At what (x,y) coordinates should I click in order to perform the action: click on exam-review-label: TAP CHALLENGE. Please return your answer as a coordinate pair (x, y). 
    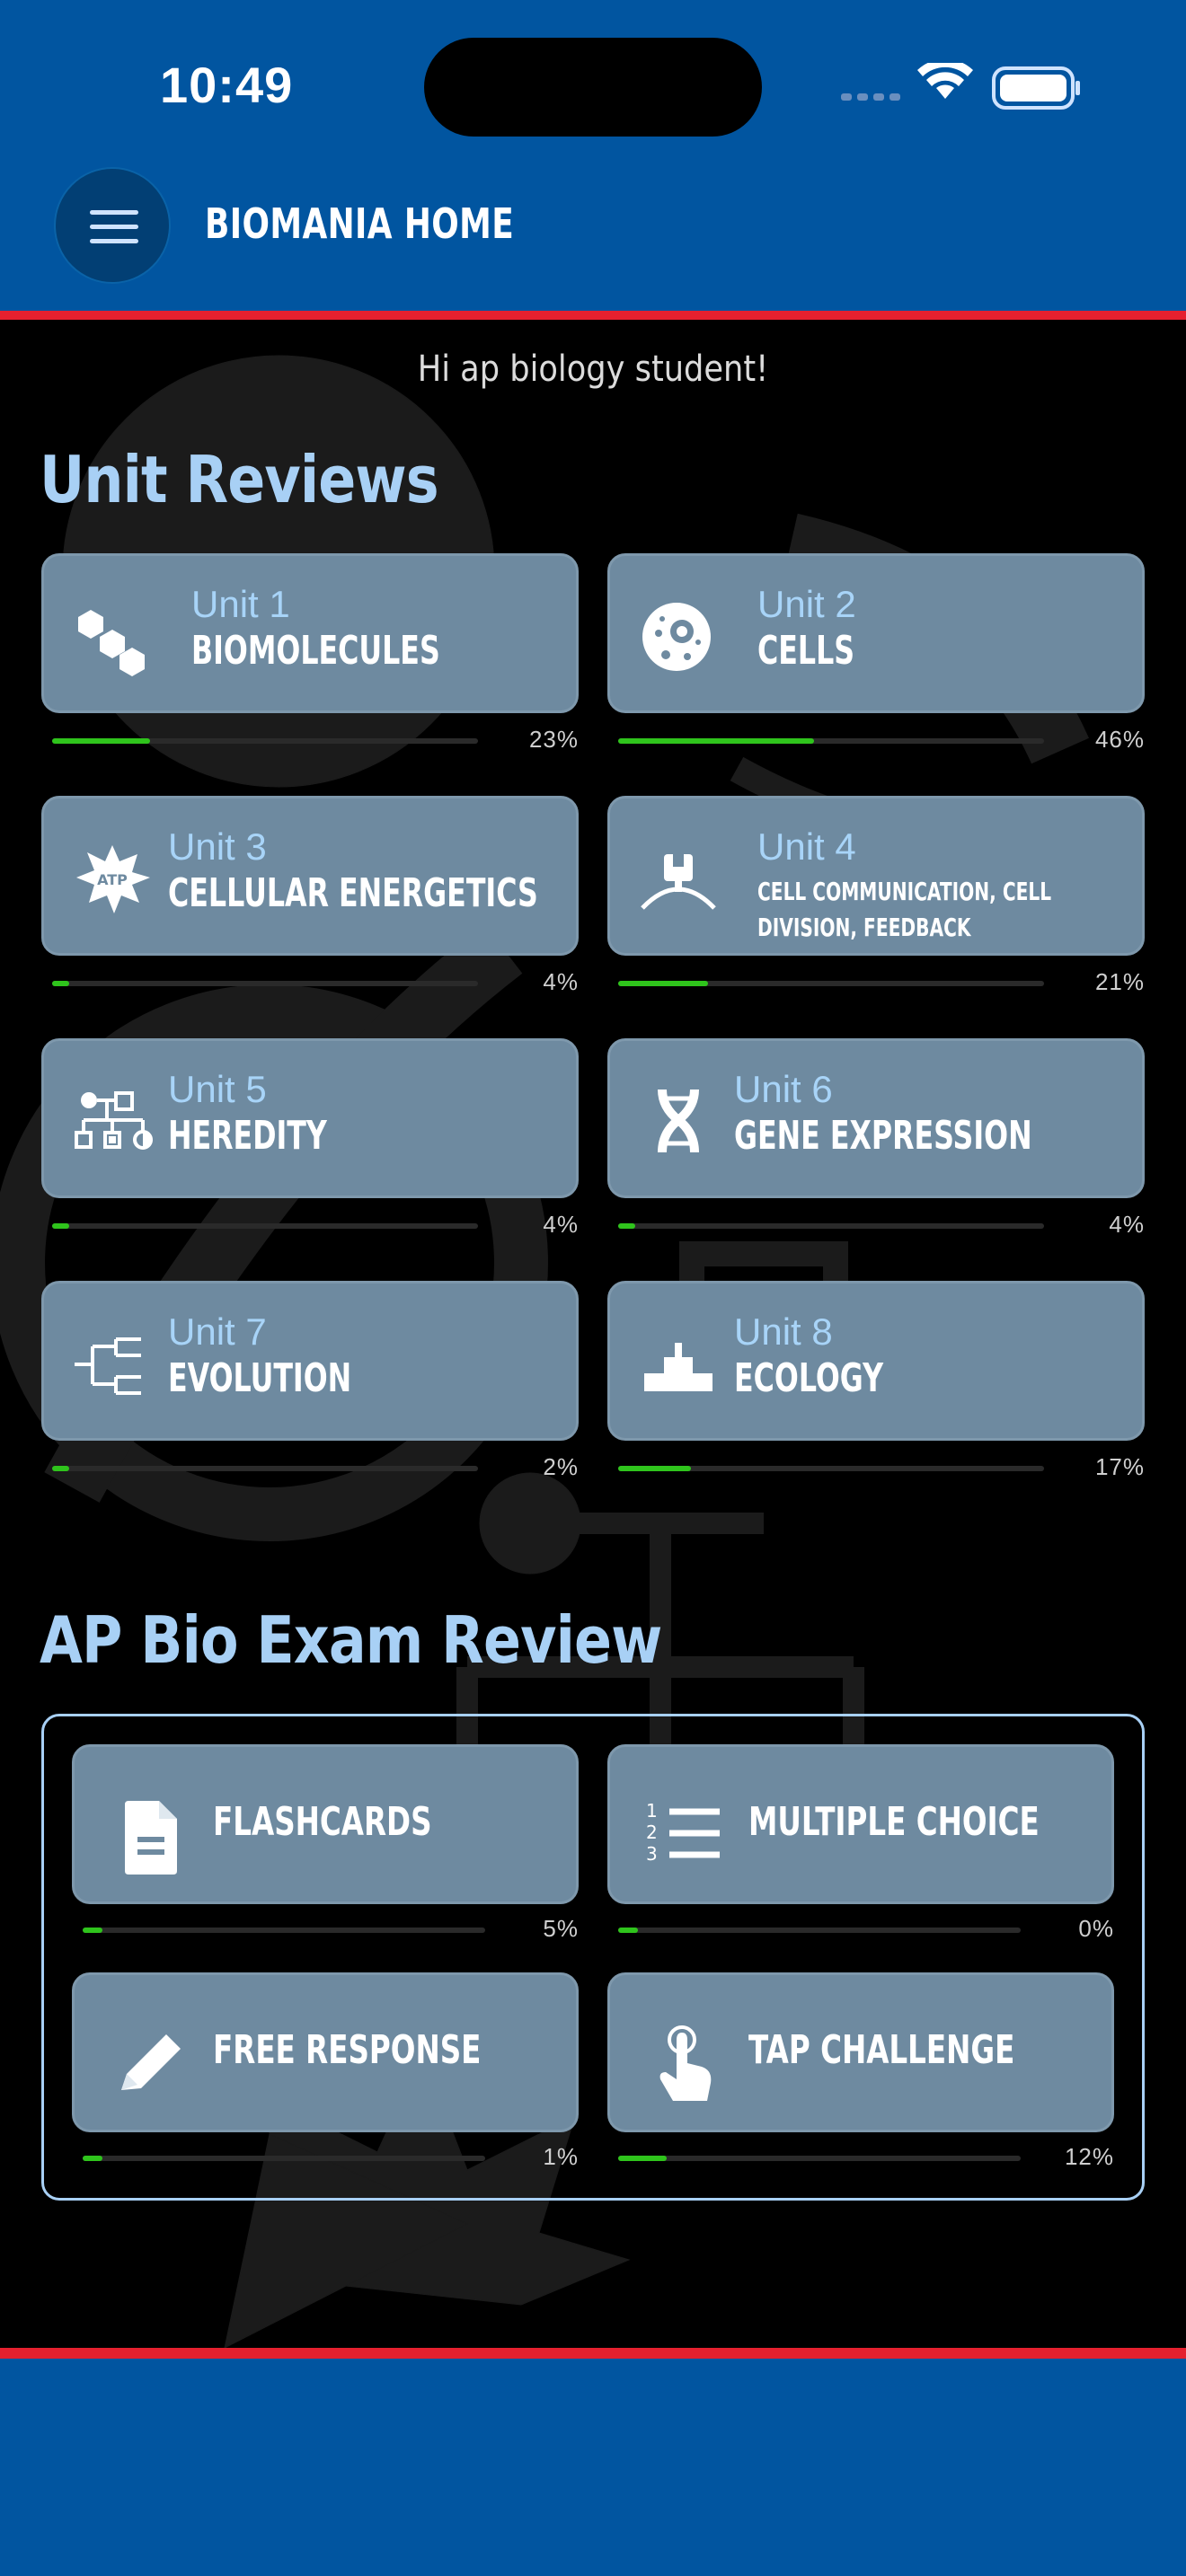
    Looking at the image, I should click on (881, 2050).